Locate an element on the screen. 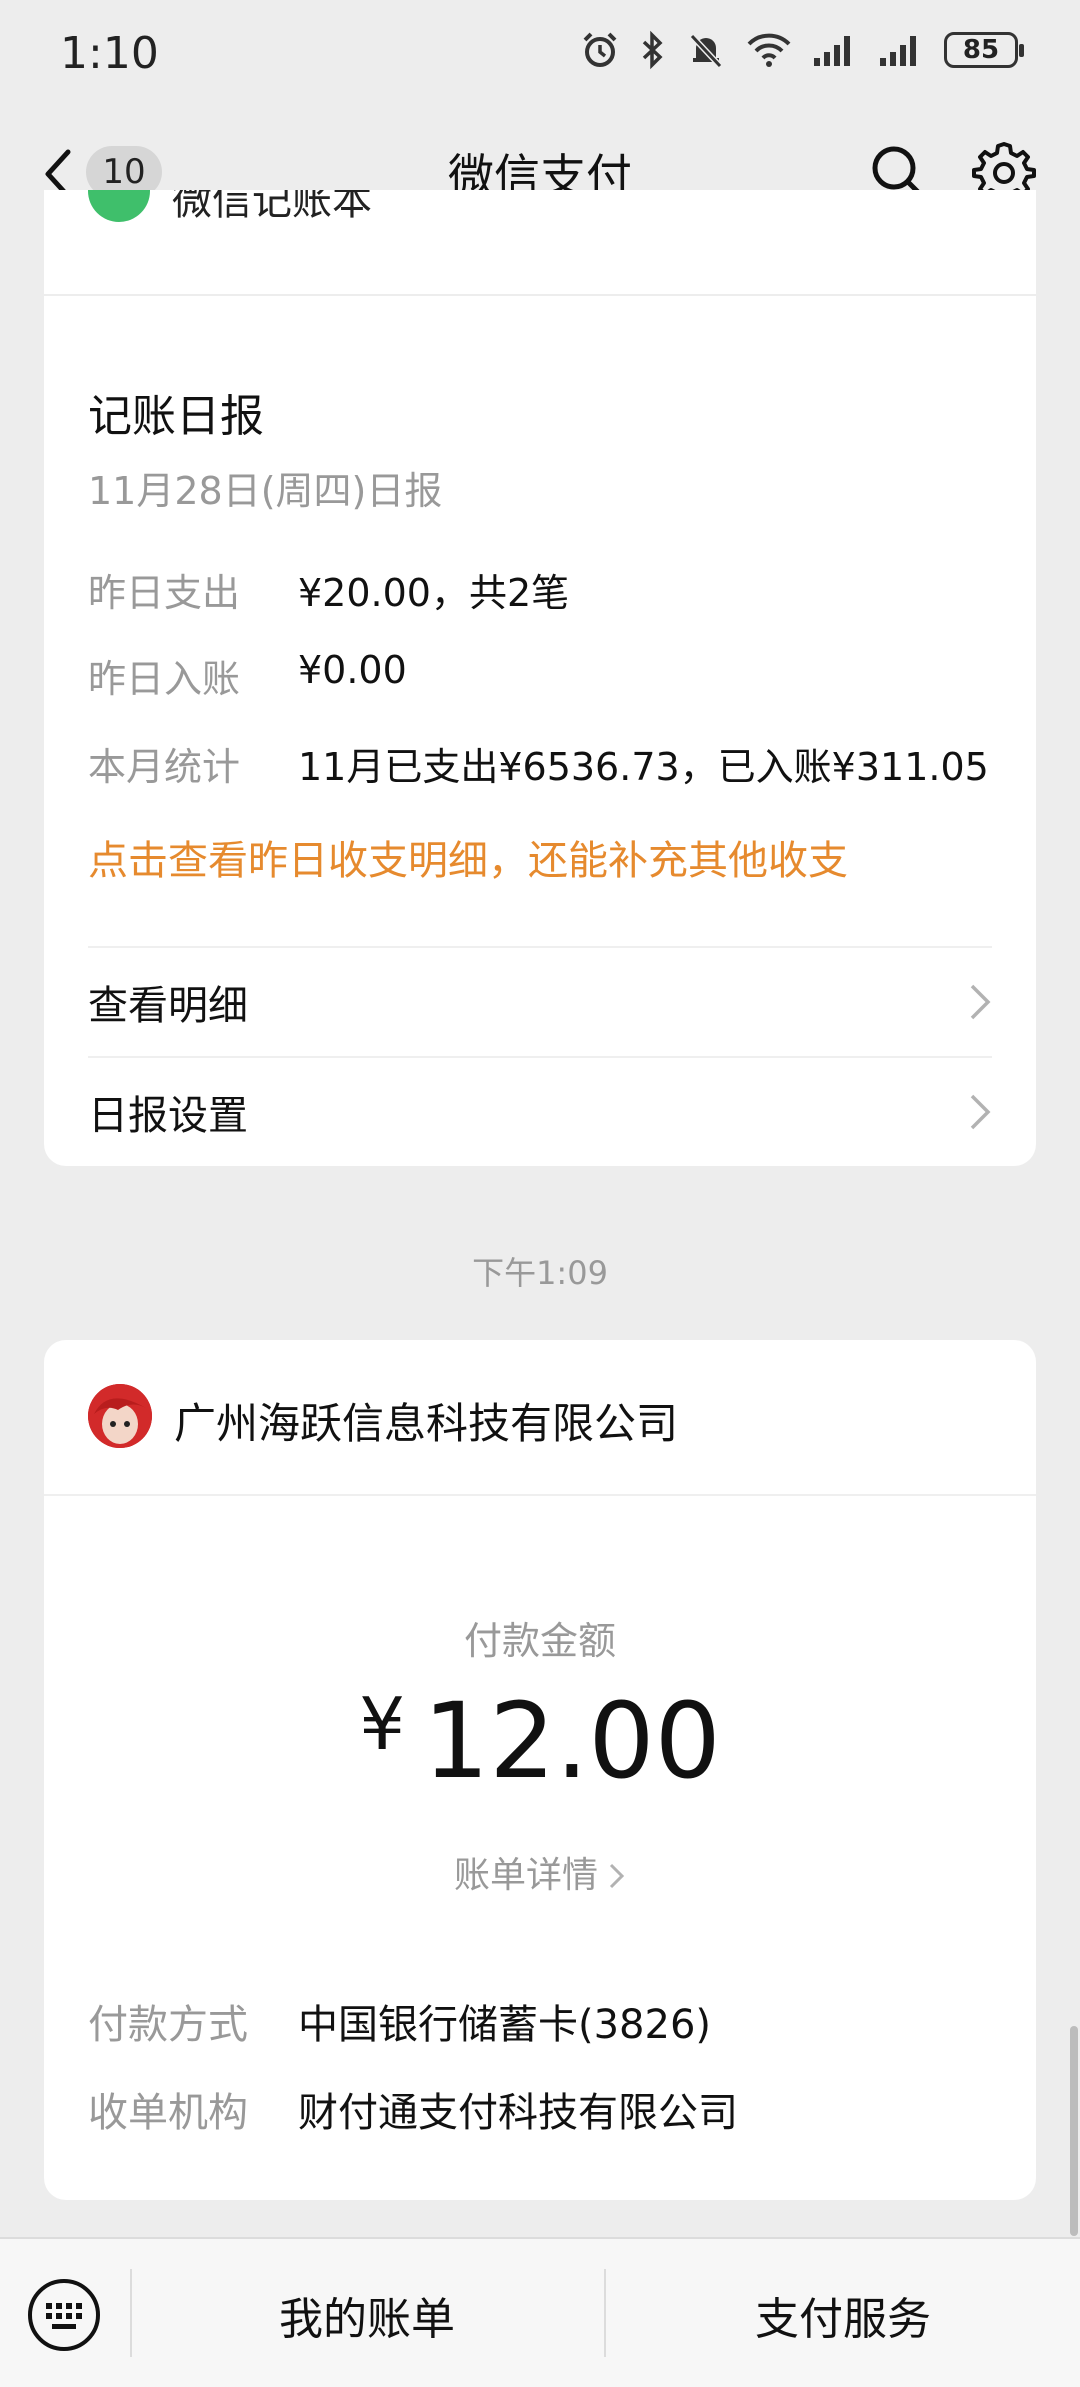  keyboard-icon is located at coordinates (64, 2315).